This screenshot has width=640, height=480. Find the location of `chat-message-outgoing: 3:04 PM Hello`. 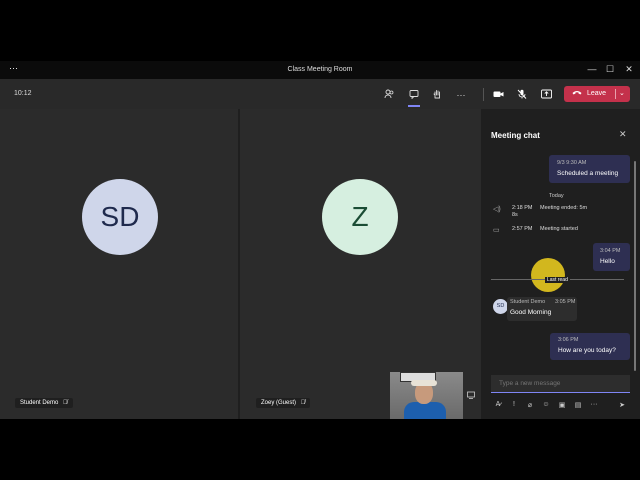

chat-message-outgoing: 3:04 PM Hello is located at coordinates (611, 257).